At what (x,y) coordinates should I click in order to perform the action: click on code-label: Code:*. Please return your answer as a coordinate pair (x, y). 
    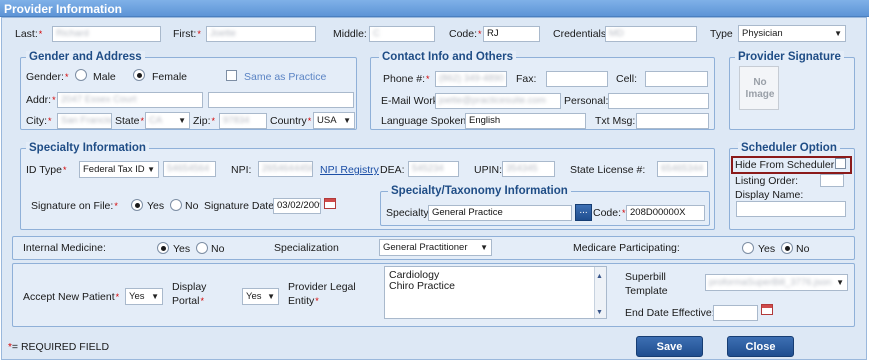
    Looking at the image, I should click on (465, 34).